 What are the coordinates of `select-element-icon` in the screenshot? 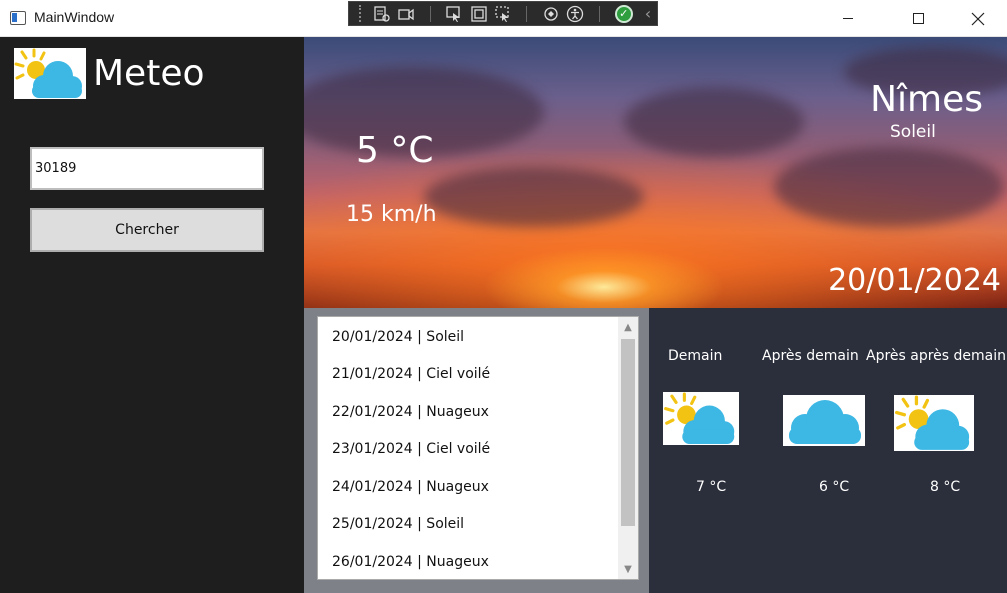 It's located at (454, 14).